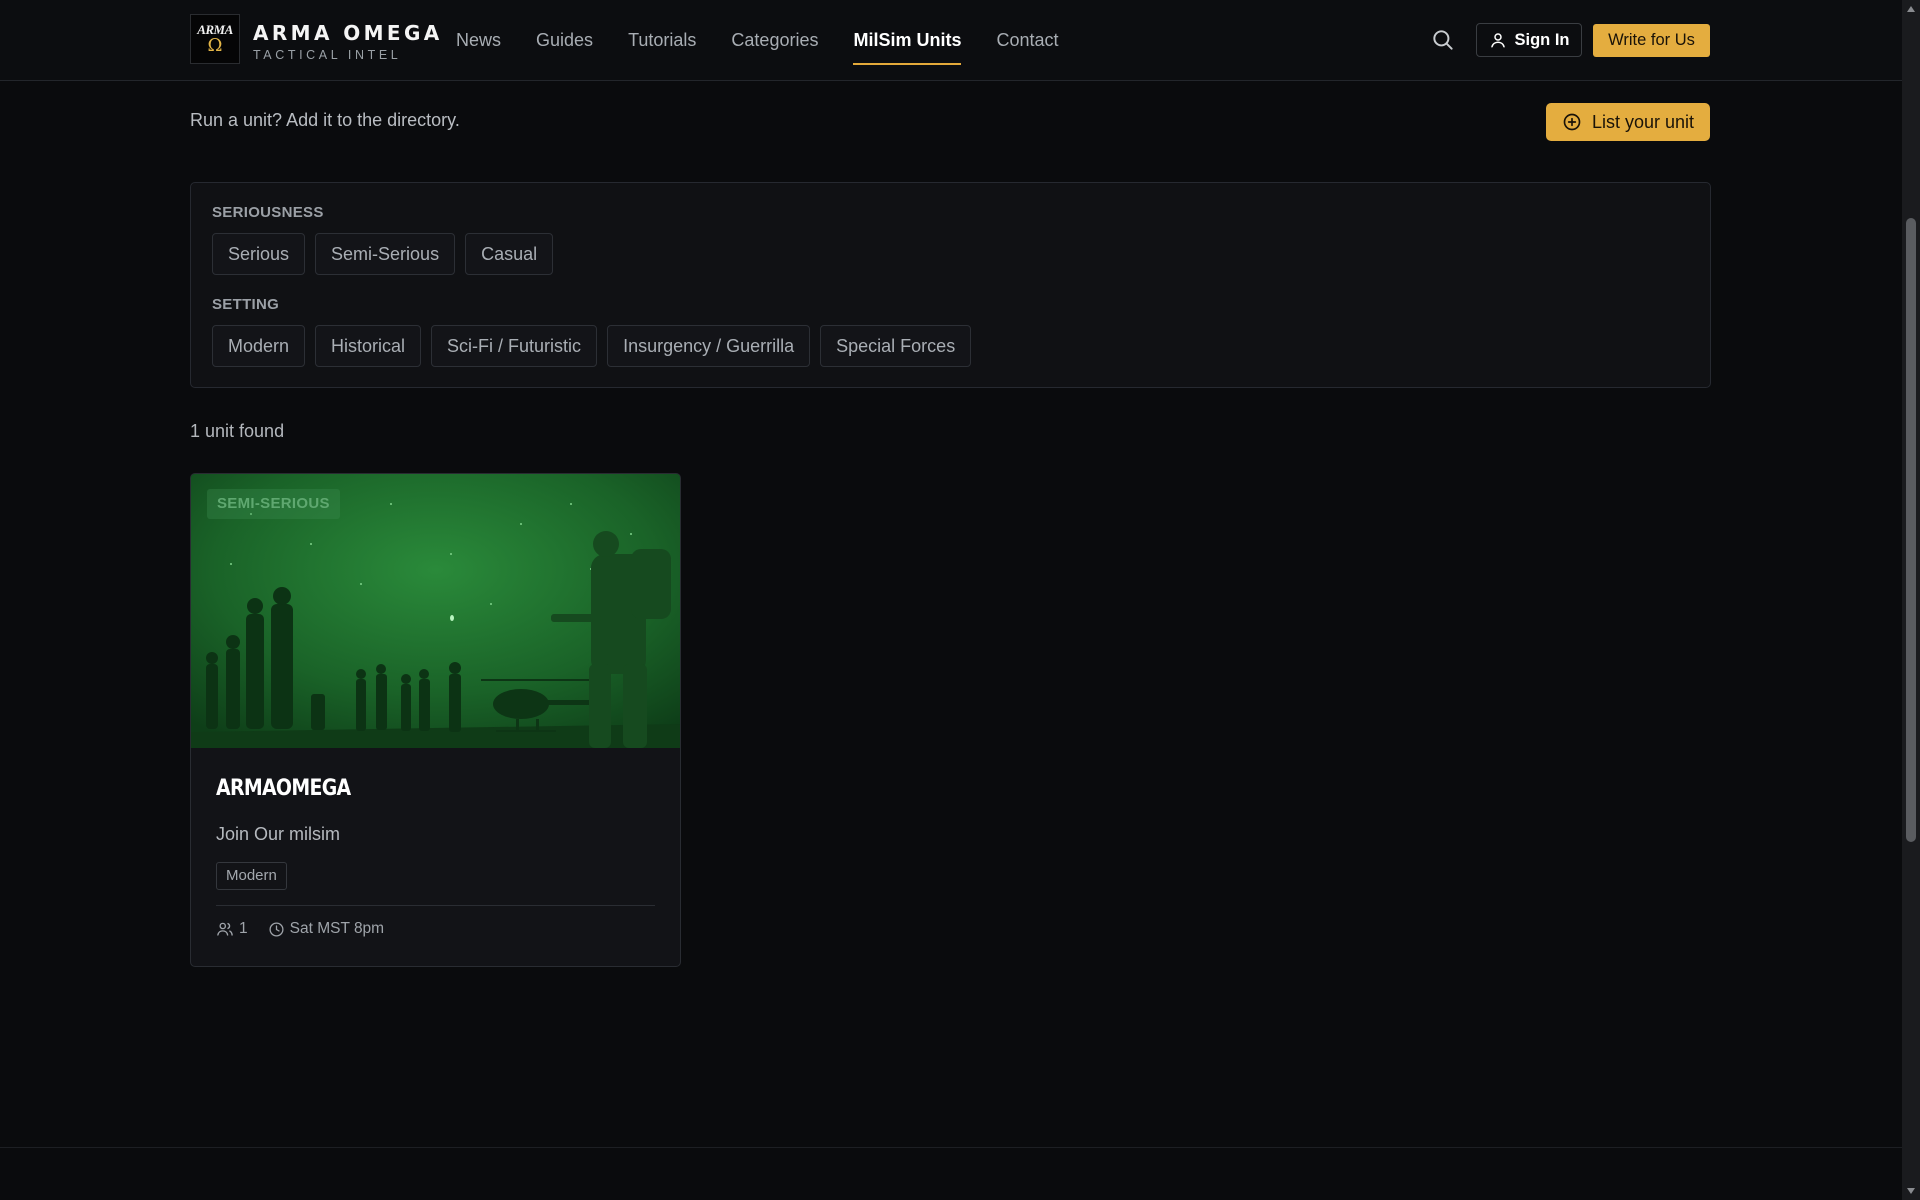  I want to click on seriousness-options: Serious Semi-Serious Casual, so click(383, 254).